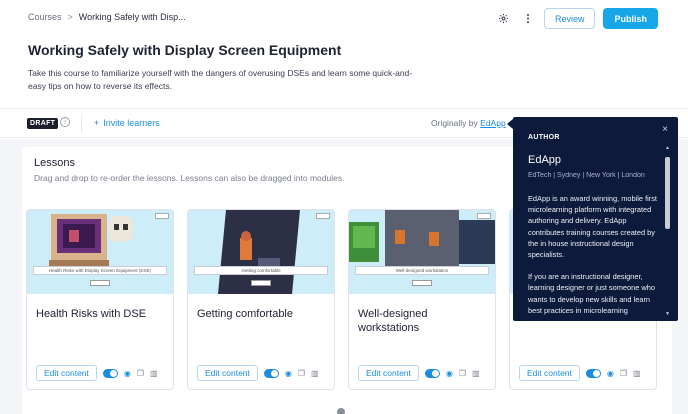  I want to click on thumbnail-caption: Getting comfortable, so click(261, 270).